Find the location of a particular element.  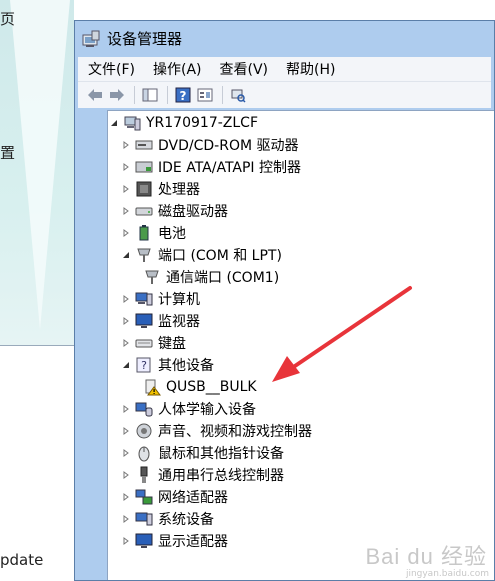

red-annotation-arrow is located at coordinates (342, 334).